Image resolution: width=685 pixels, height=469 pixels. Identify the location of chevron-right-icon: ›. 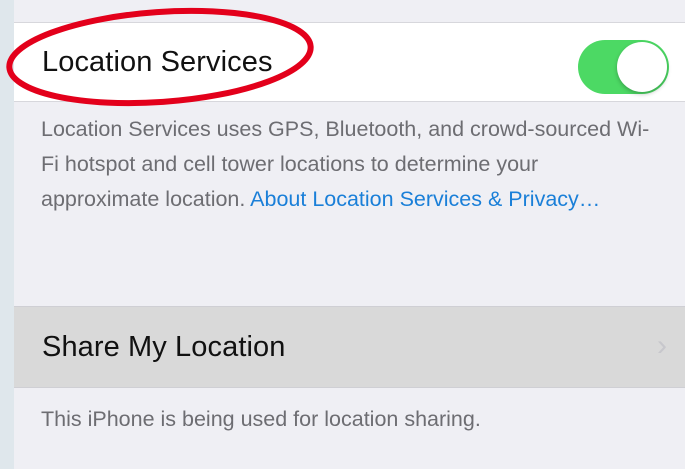
(662, 345).